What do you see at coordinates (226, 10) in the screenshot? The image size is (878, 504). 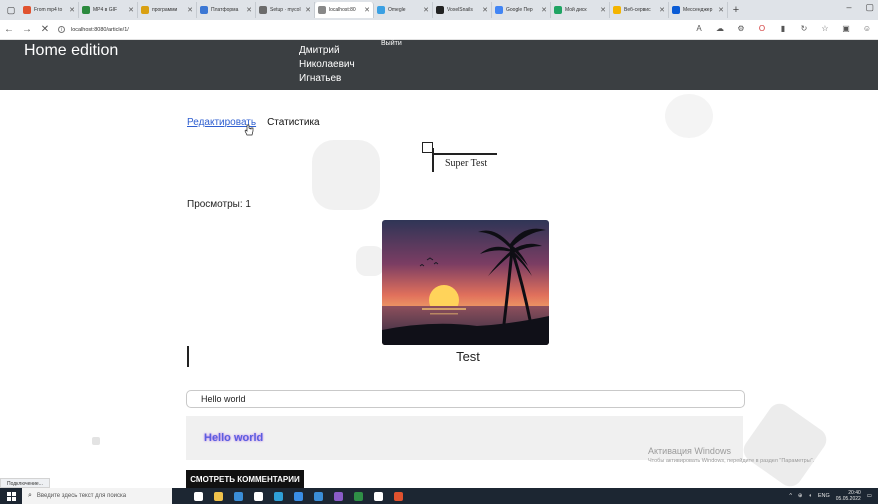 I see `browser-tab: Платформа ✕` at bounding box center [226, 10].